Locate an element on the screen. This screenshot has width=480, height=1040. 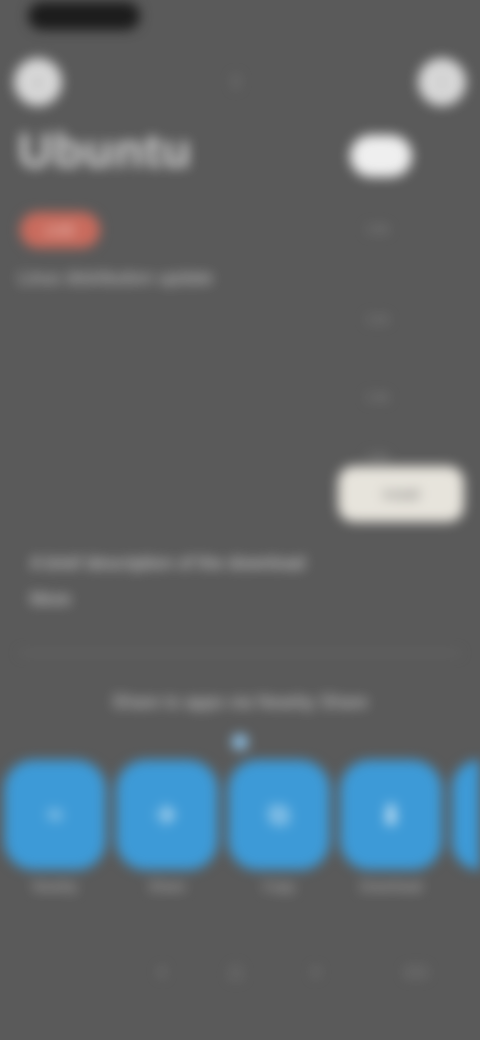
share-button: ⇪ is located at coordinates (236, 82).